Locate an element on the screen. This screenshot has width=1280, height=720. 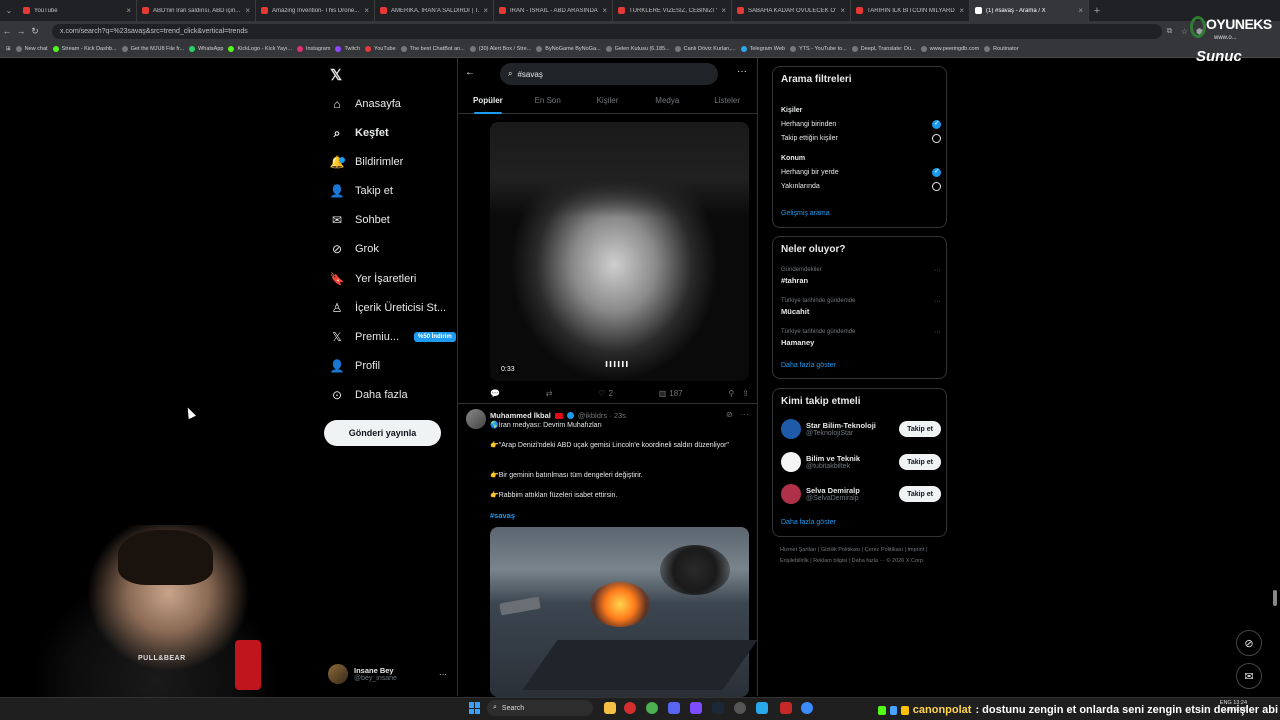
sidebar-item-9: 👤 Profil is located at coordinates (355, 366).